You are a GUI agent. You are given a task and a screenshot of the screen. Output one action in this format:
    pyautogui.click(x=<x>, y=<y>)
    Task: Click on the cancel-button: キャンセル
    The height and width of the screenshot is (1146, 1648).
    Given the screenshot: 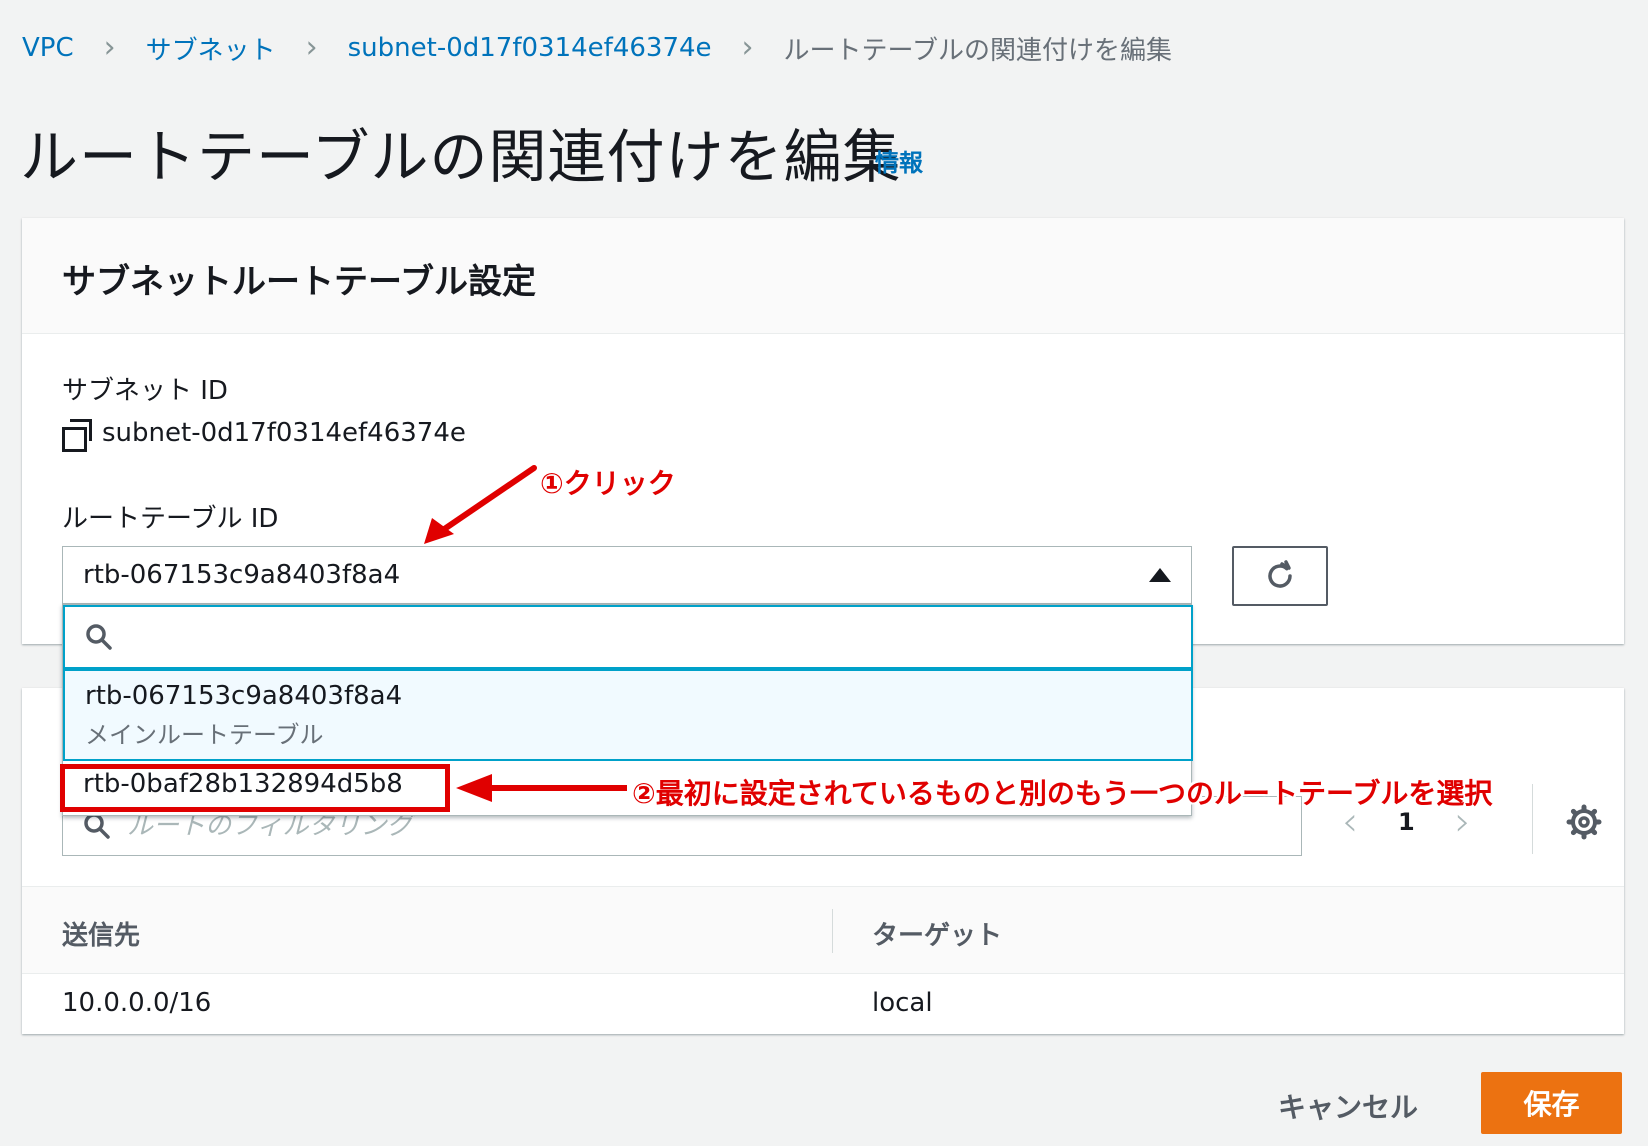 What is the action you would take?
    pyautogui.click(x=1348, y=1106)
    